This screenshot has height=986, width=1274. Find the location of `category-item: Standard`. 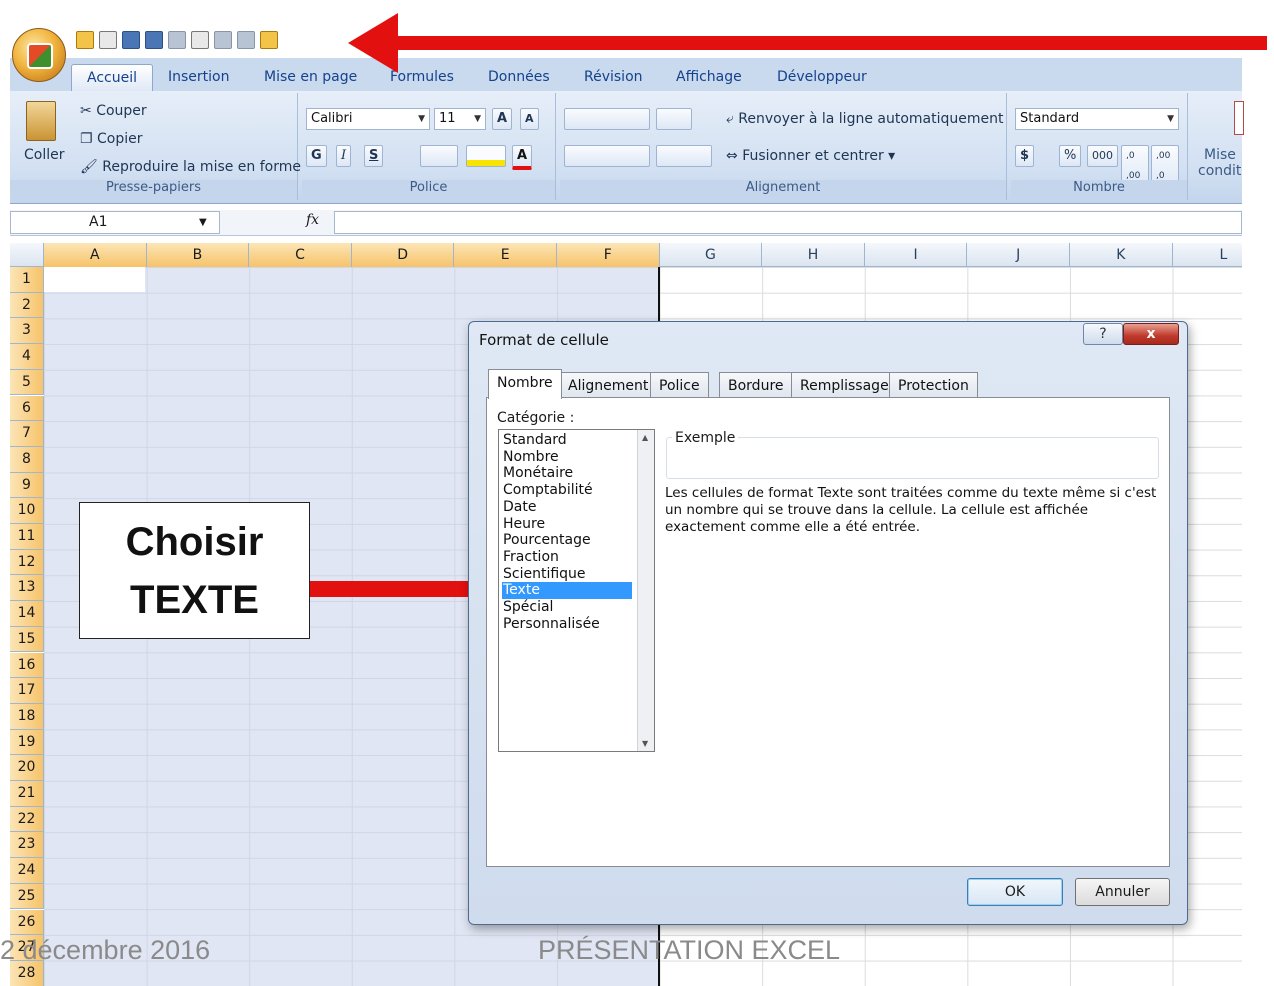

category-item: Standard is located at coordinates (567, 440).